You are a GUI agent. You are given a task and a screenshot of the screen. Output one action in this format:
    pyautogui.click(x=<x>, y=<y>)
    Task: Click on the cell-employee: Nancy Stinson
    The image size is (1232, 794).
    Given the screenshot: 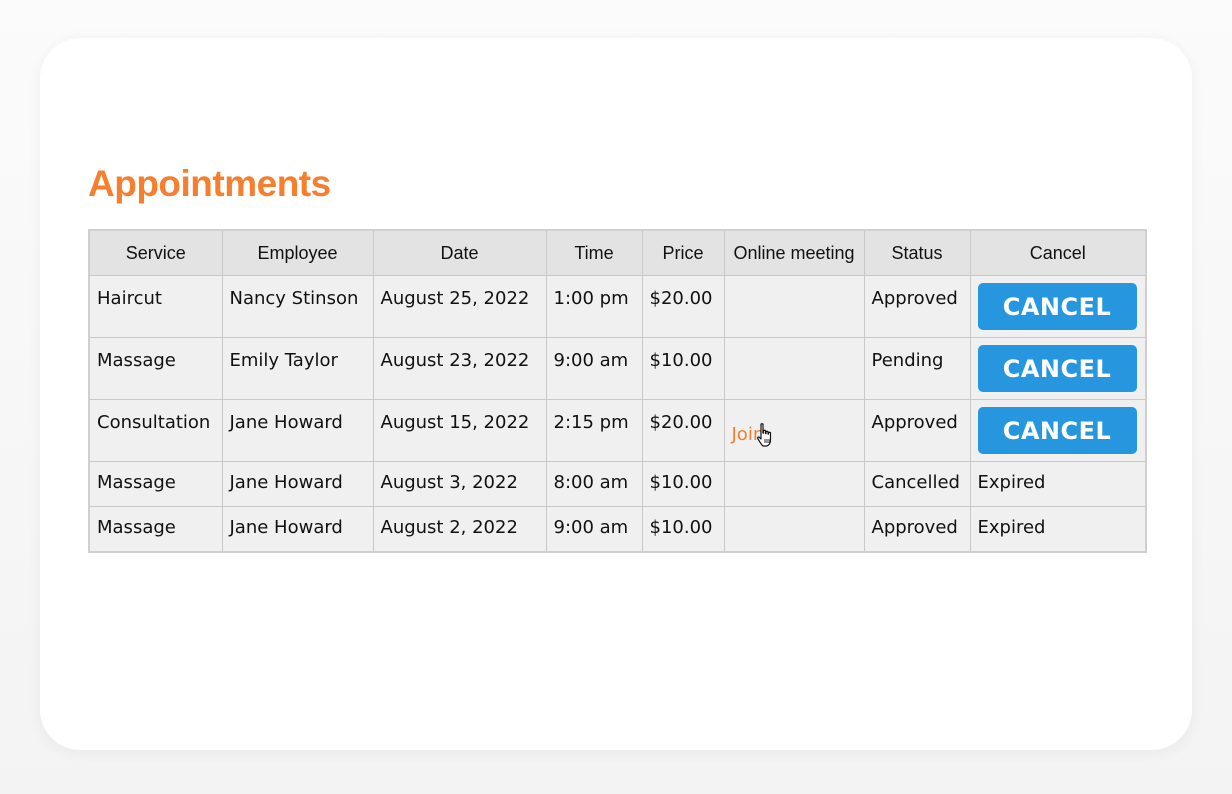 What is the action you would take?
    pyautogui.click(x=297, y=306)
    